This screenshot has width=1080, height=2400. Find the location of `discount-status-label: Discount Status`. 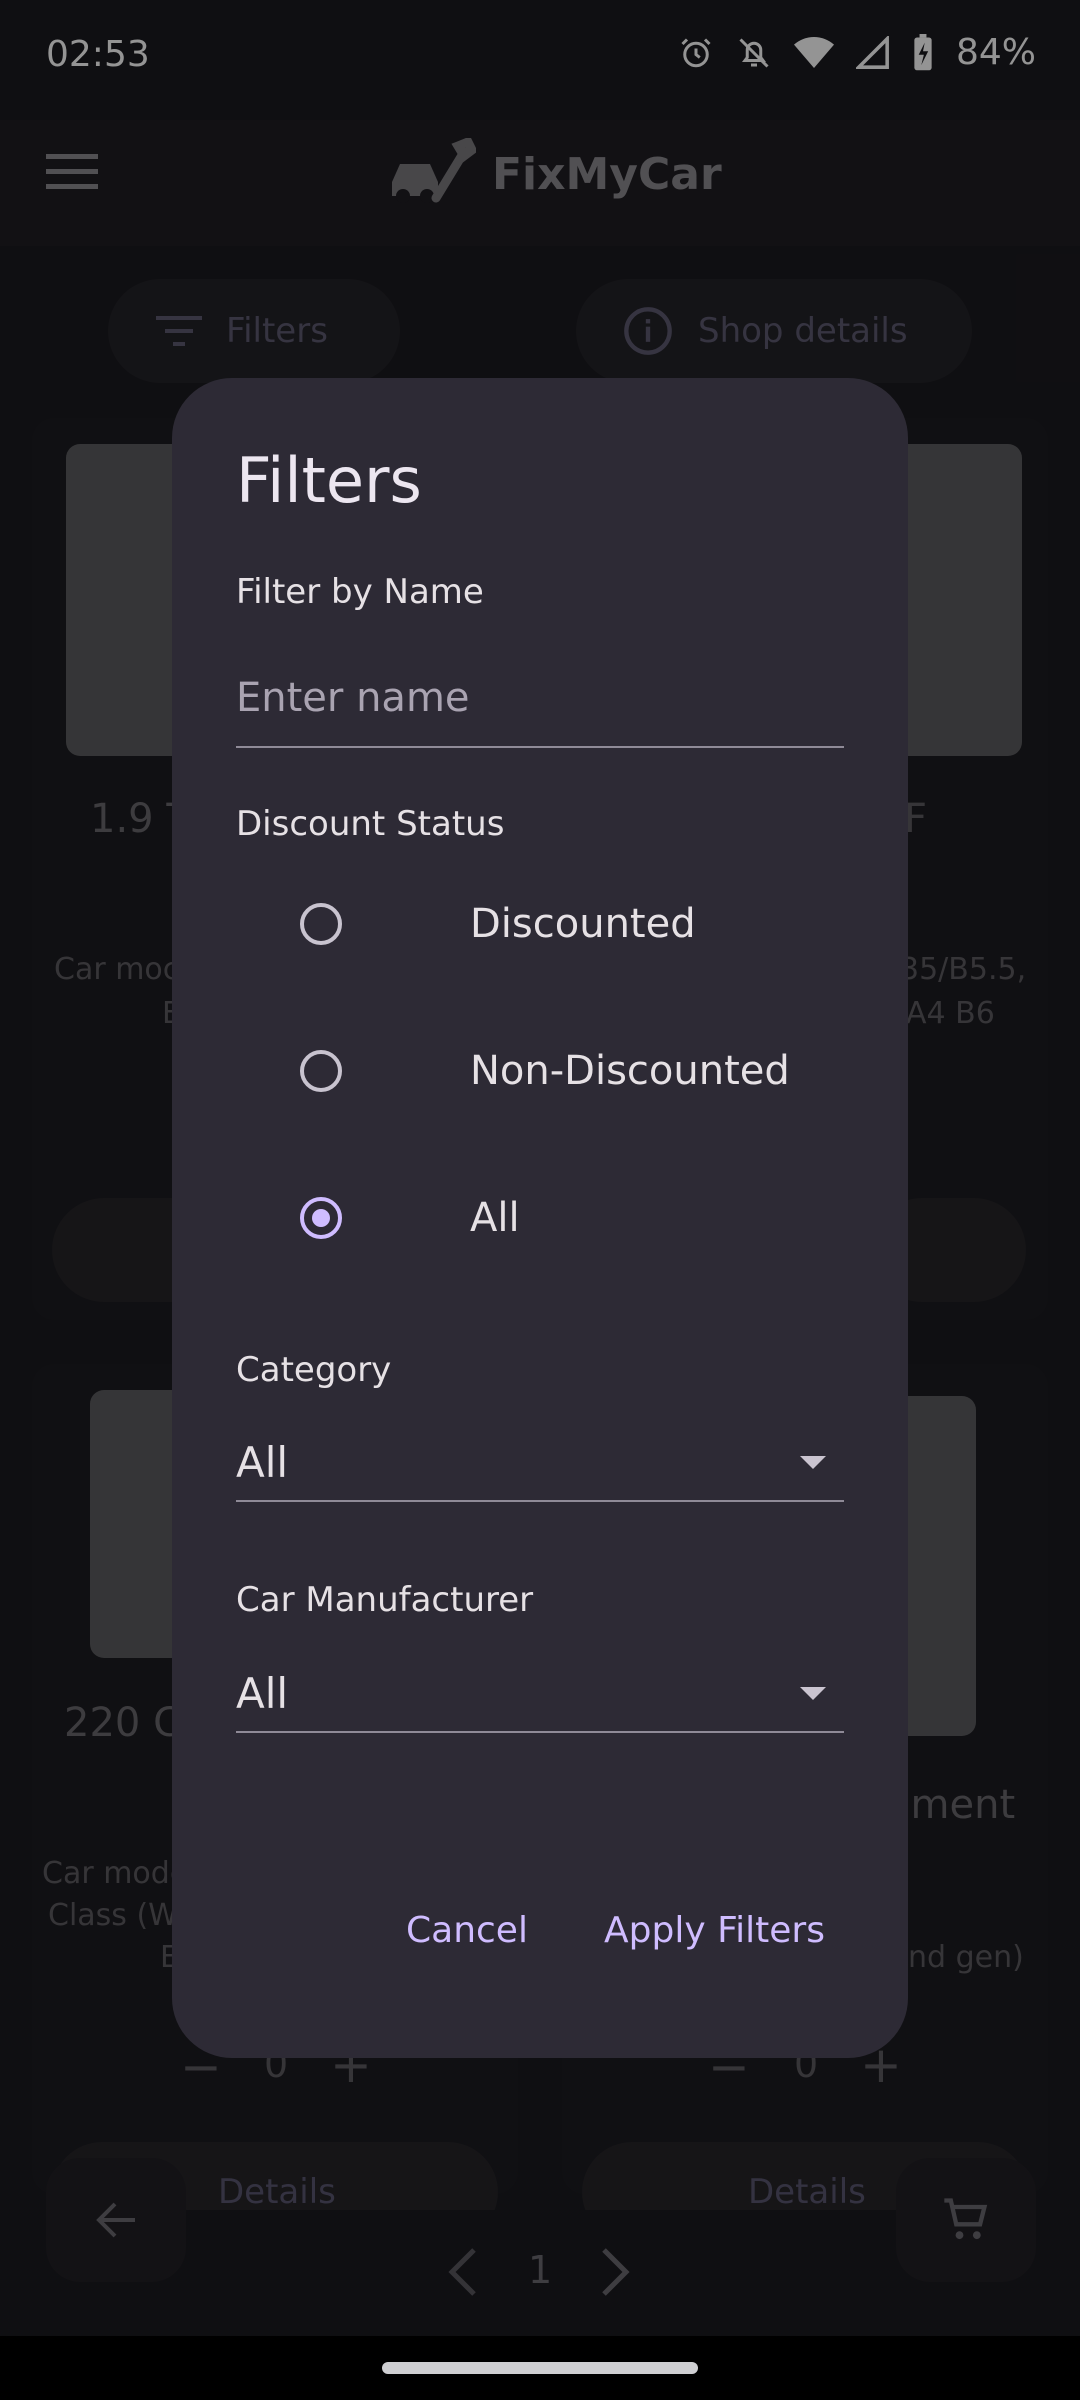

discount-status-label: Discount Status is located at coordinates (370, 824).